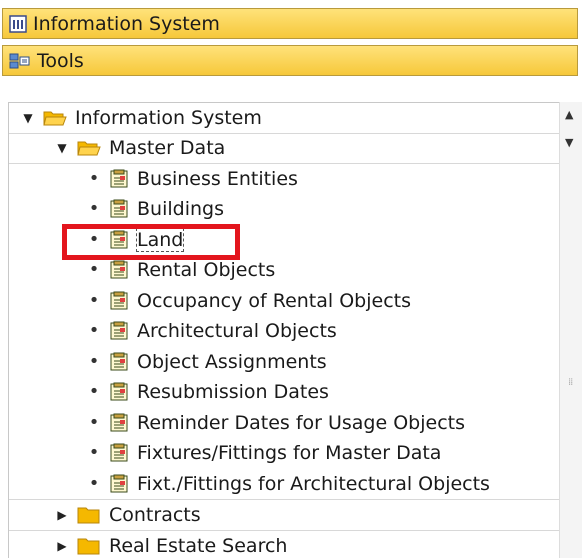 This screenshot has height=558, width=582. I want to click on tree-node-real-estate-search: ▶ Real Estate Search, so click(284, 544).